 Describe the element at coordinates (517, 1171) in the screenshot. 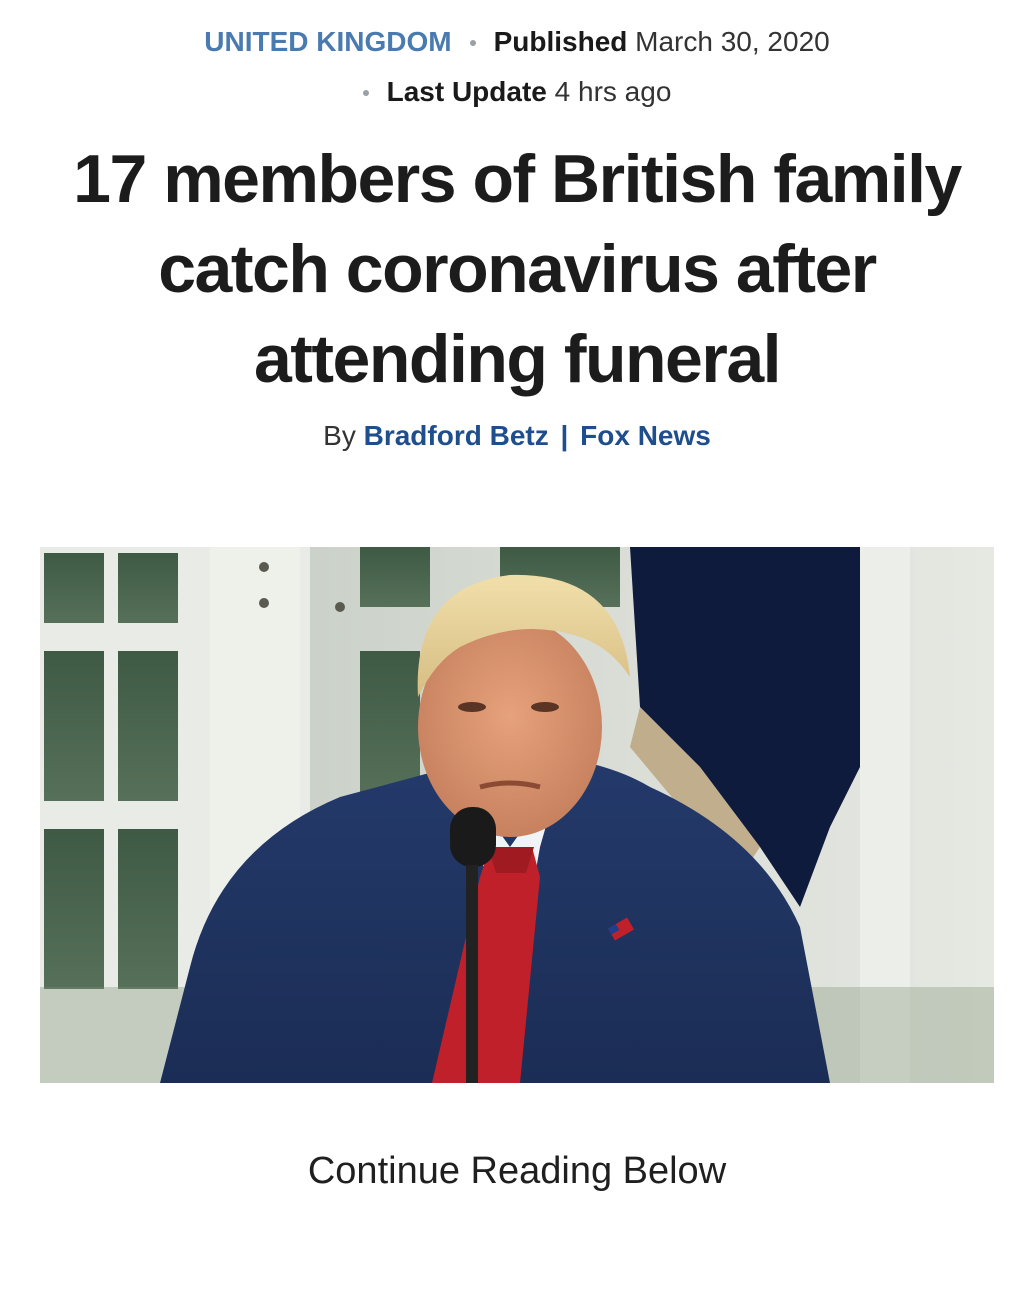

I see `continue-reading-label: Continue Reading Below` at that location.